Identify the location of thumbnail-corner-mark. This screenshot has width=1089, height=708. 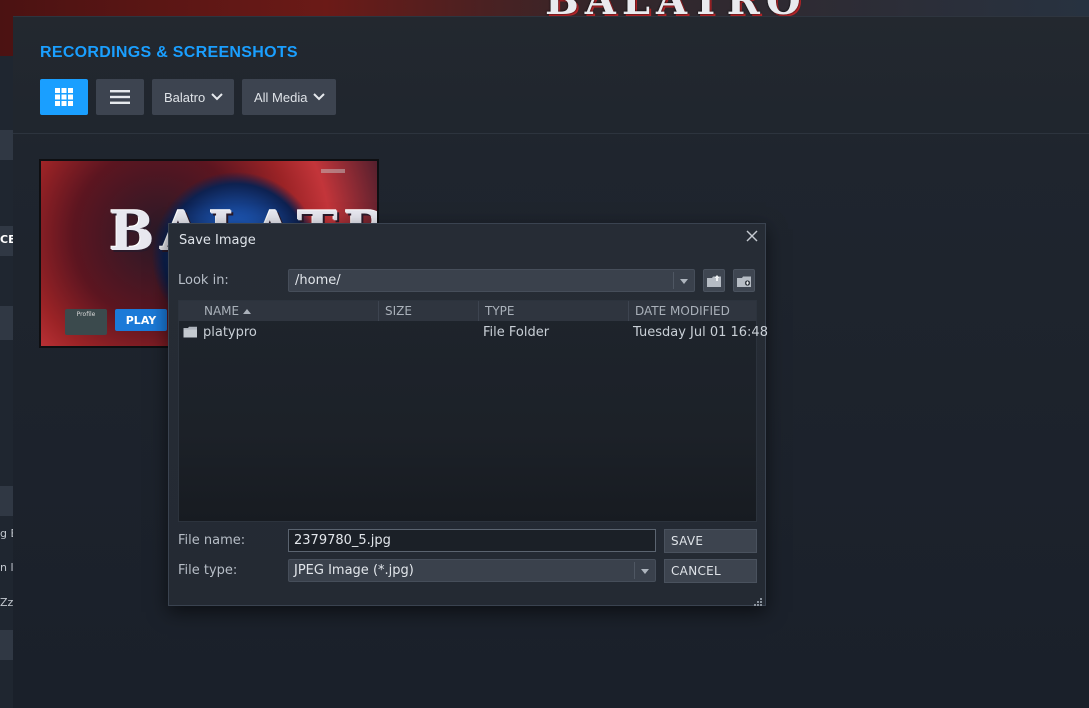
(333, 171).